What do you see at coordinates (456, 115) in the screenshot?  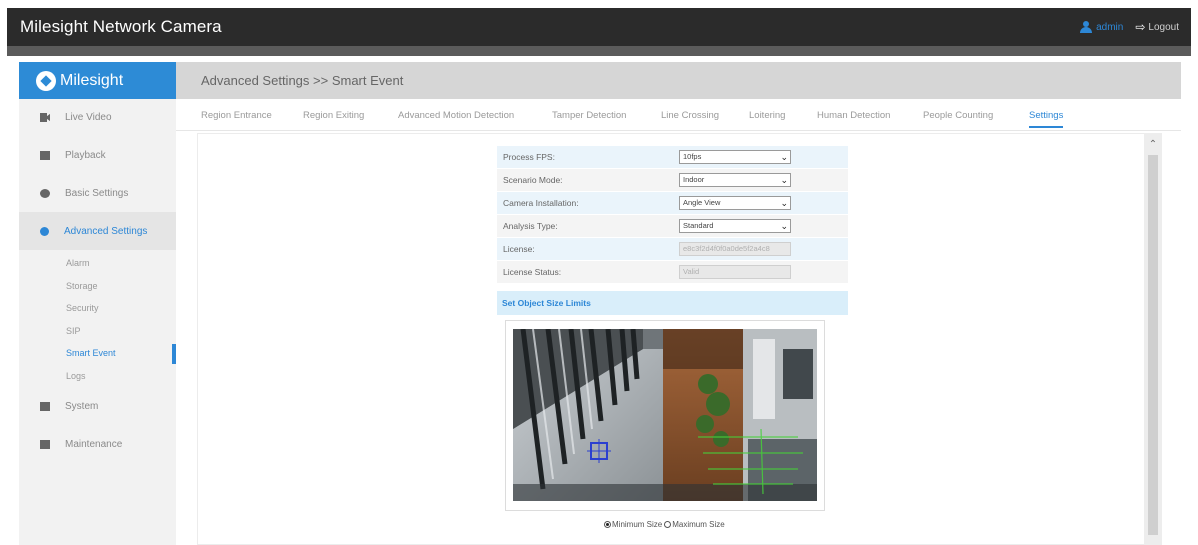 I see `tab-advanced-motion-detection: Advanced Motion Detection` at bounding box center [456, 115].